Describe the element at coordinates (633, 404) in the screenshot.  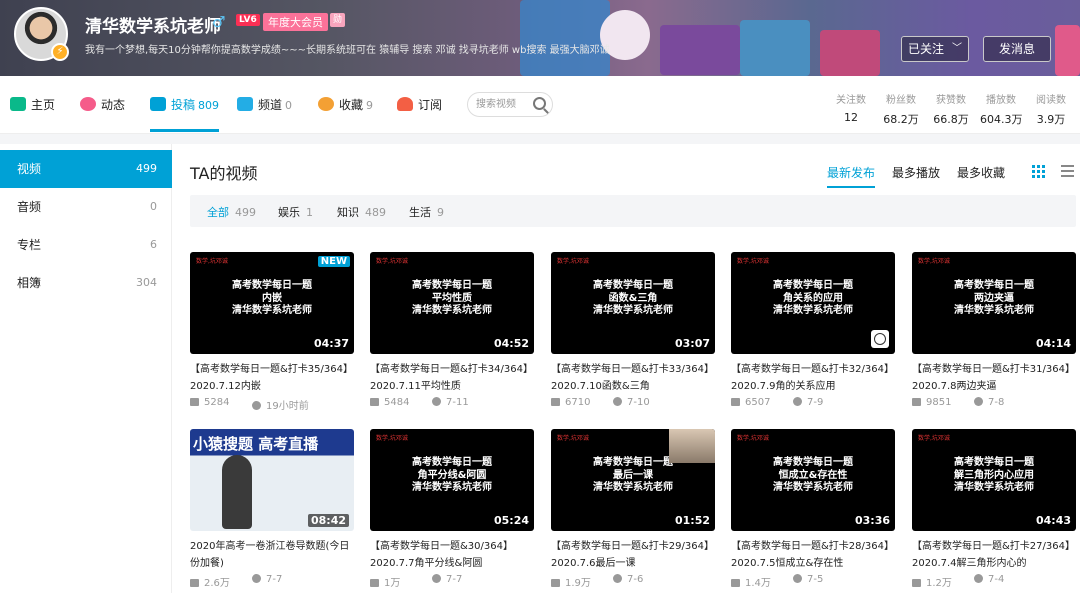
I see `video-meta: 6710 7-10` at that location.